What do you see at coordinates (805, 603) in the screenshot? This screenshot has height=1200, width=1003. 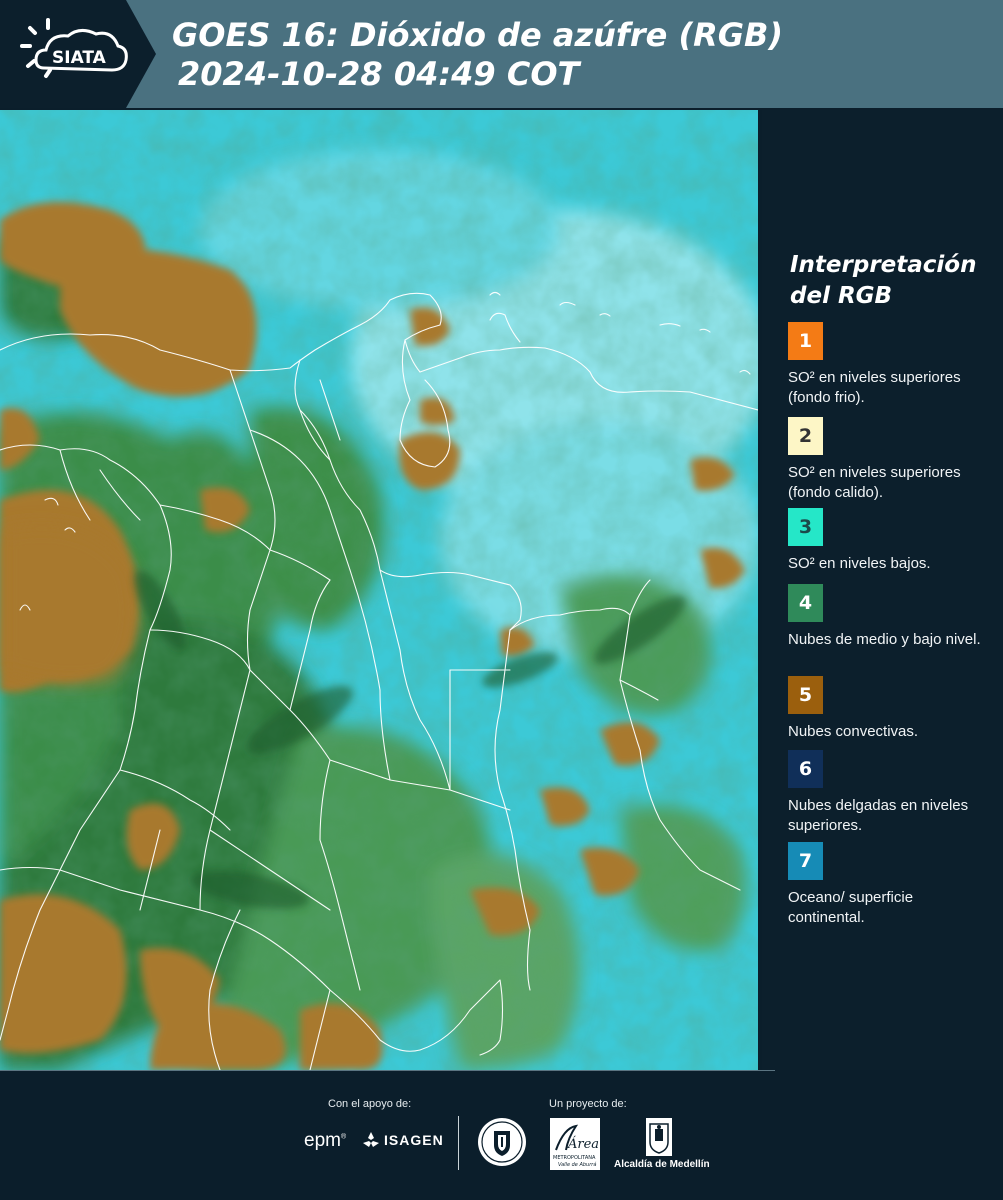 I see `legend-swatch-4: 4` at bounding box center [805, 603].